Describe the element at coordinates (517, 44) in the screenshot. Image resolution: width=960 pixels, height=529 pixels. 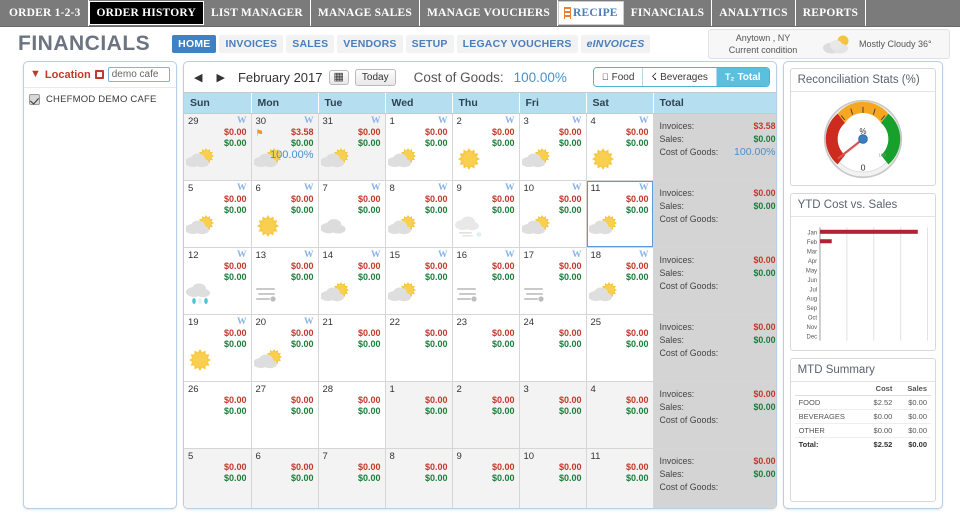
I see `tab-legacy-vouchers: LEGACY VOUCHERS` at that location.